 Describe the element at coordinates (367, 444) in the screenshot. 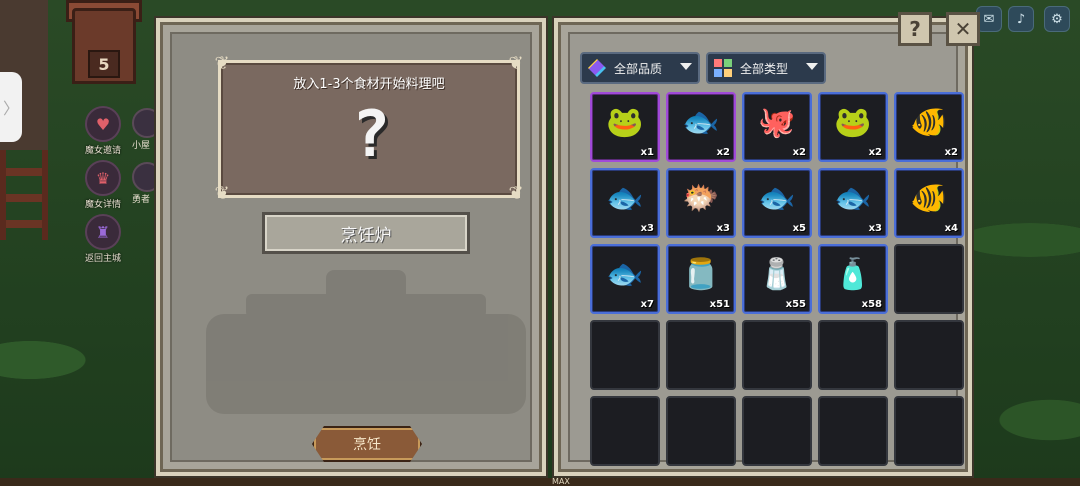

I see `cook-button: 烹饪` at that location.